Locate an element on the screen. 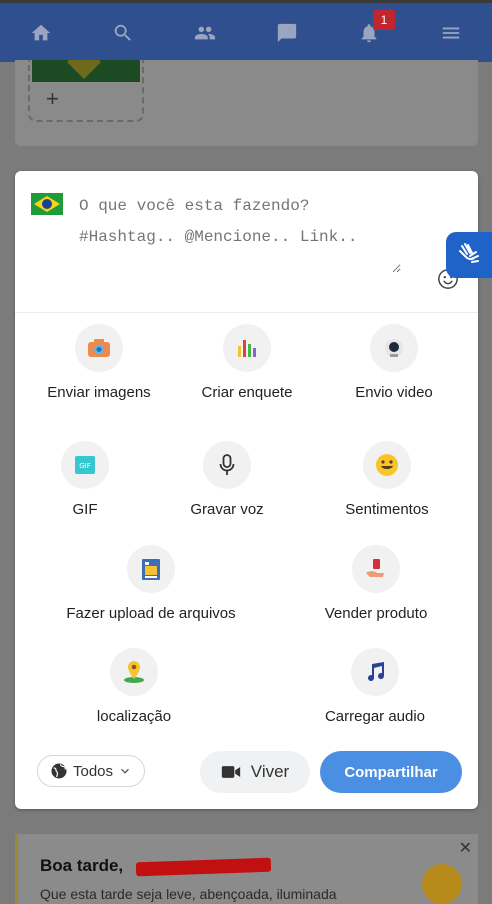 The height and width of the screenshot is (904, 492). nav-menu is located at coordinates (451, 32).